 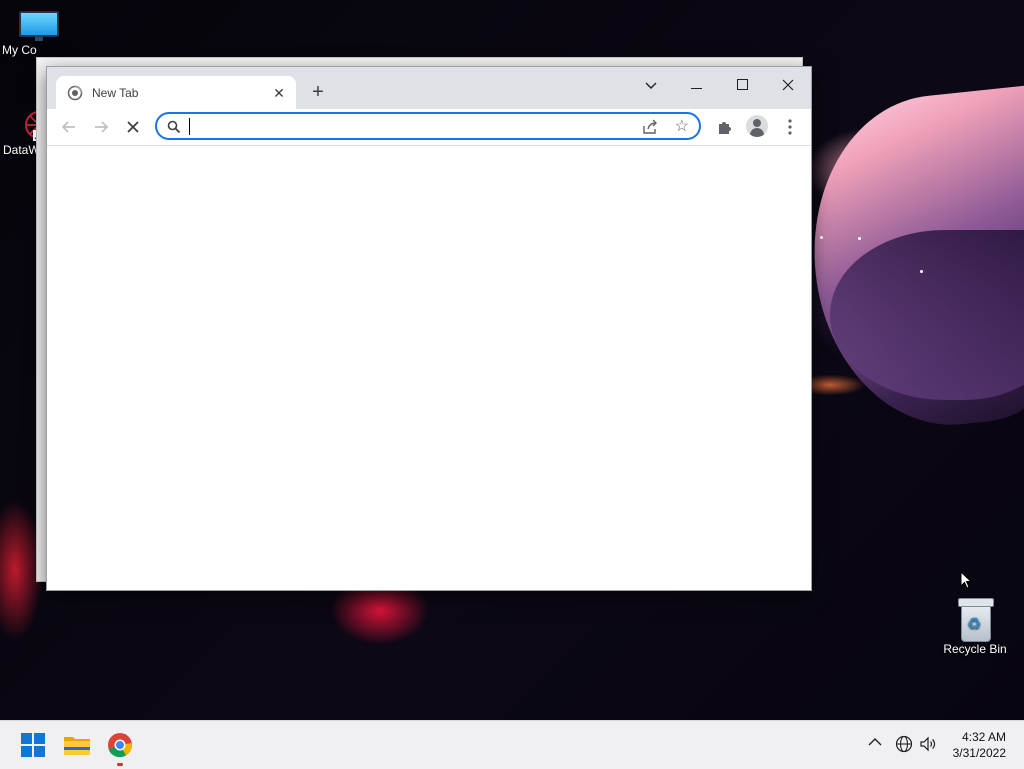 What do you see at coordinates (725, 127) in the screenshot?
I see `extensions-puzzle-icon` at bounding box center [725, 127].